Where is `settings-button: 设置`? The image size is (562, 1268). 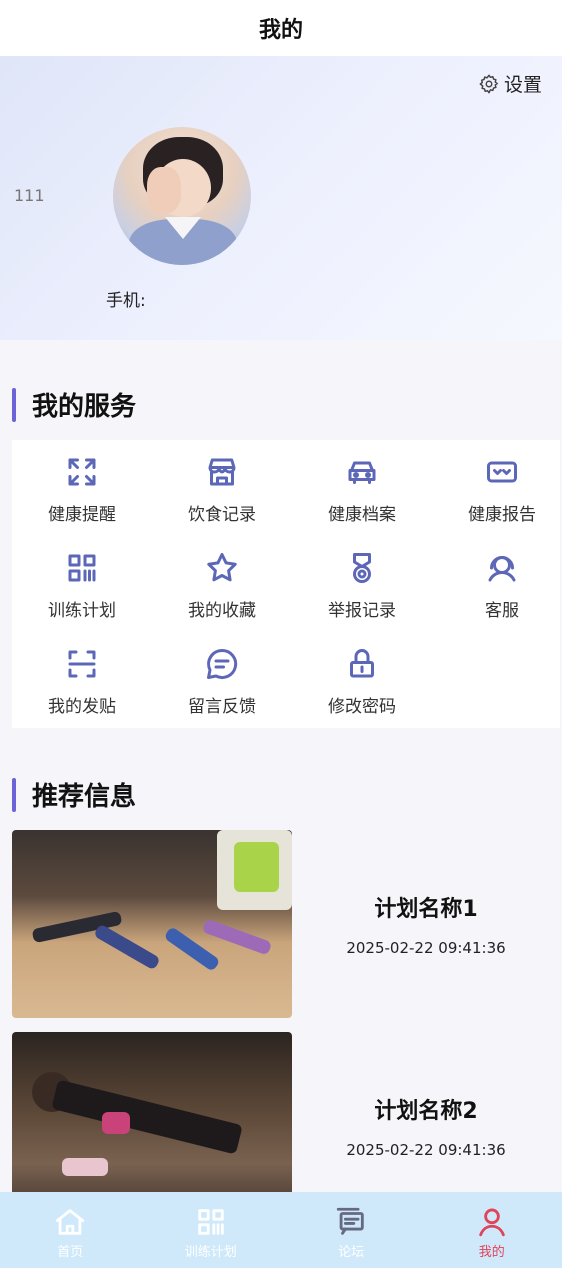
settings-button: 设置 is located at coordinates (510, 83).